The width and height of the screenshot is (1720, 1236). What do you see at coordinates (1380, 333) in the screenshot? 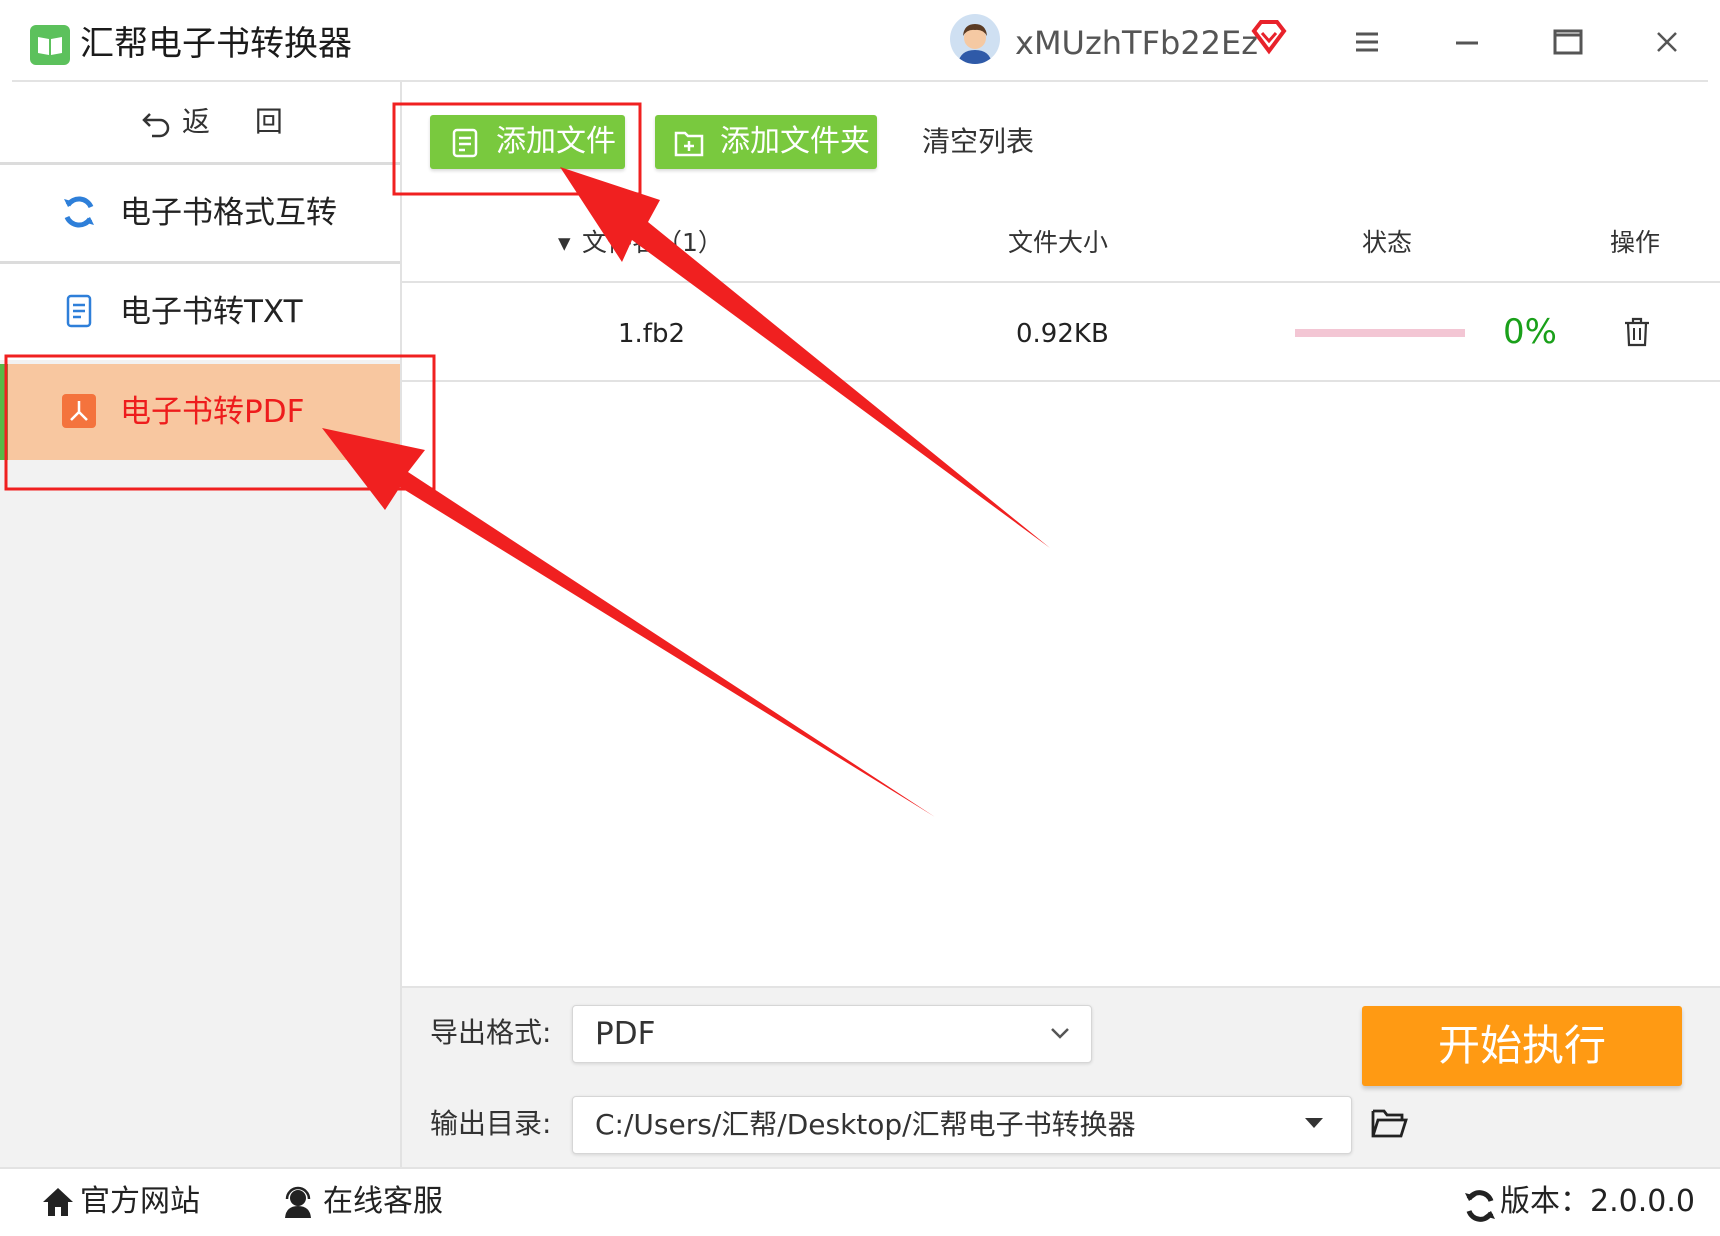
I see `progress-bar` at bounding box center [1380, 333].